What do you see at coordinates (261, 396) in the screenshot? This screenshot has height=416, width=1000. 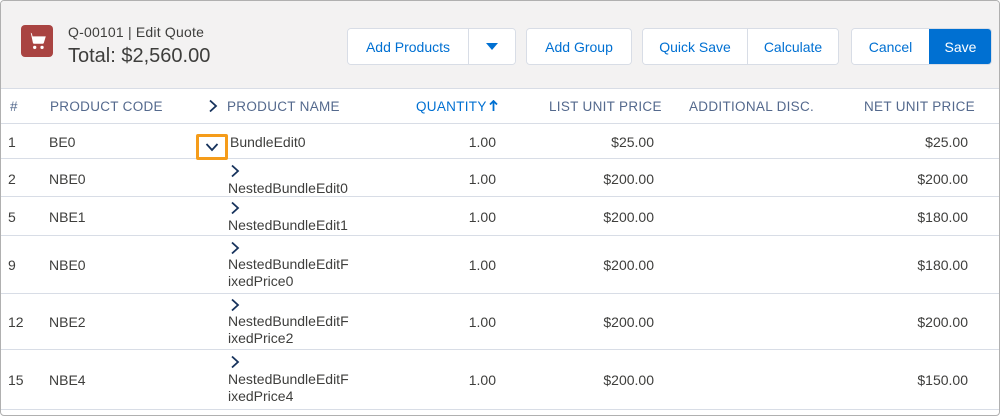 I see `product-name-wrap: ixedPrice4` at bounding box center [261, 396].